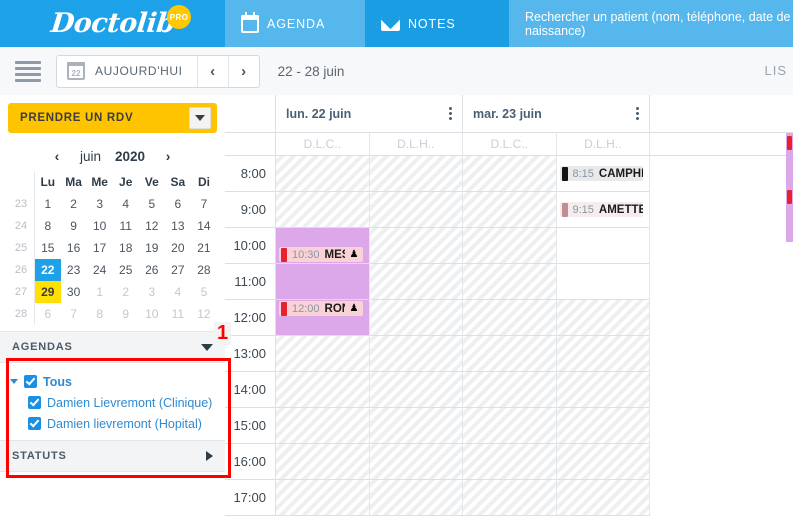 The width and height of the screenshot is (793, 516). Describe the element at coordinates (100, 248) in the screenshot. I see `datepicker-day: 17` at that location.